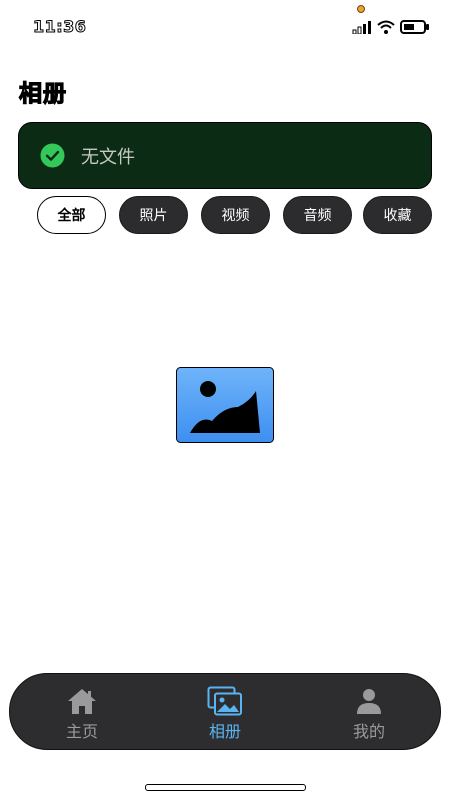  Describe the element at coordinates (225, 155) in the screenshot. I see `status-banner: 无文件` at that location.